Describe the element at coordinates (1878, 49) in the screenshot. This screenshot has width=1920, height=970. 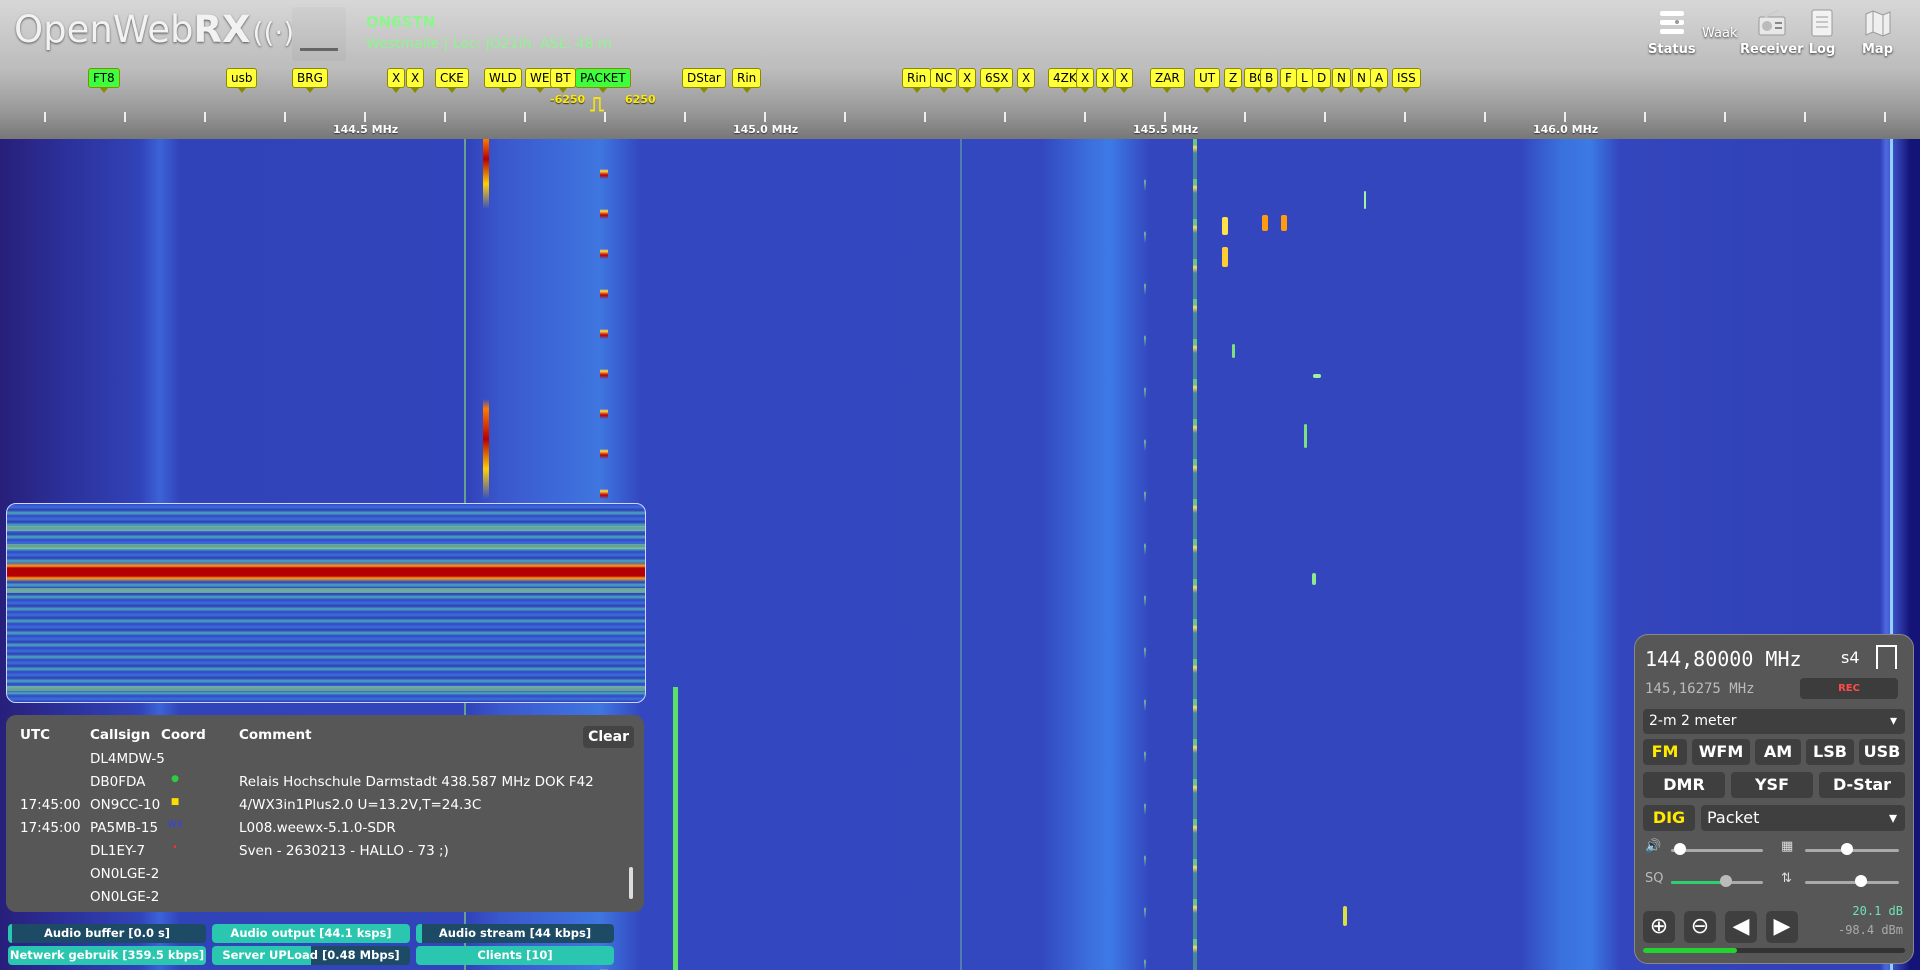
I see `map-label: Map` at that location.